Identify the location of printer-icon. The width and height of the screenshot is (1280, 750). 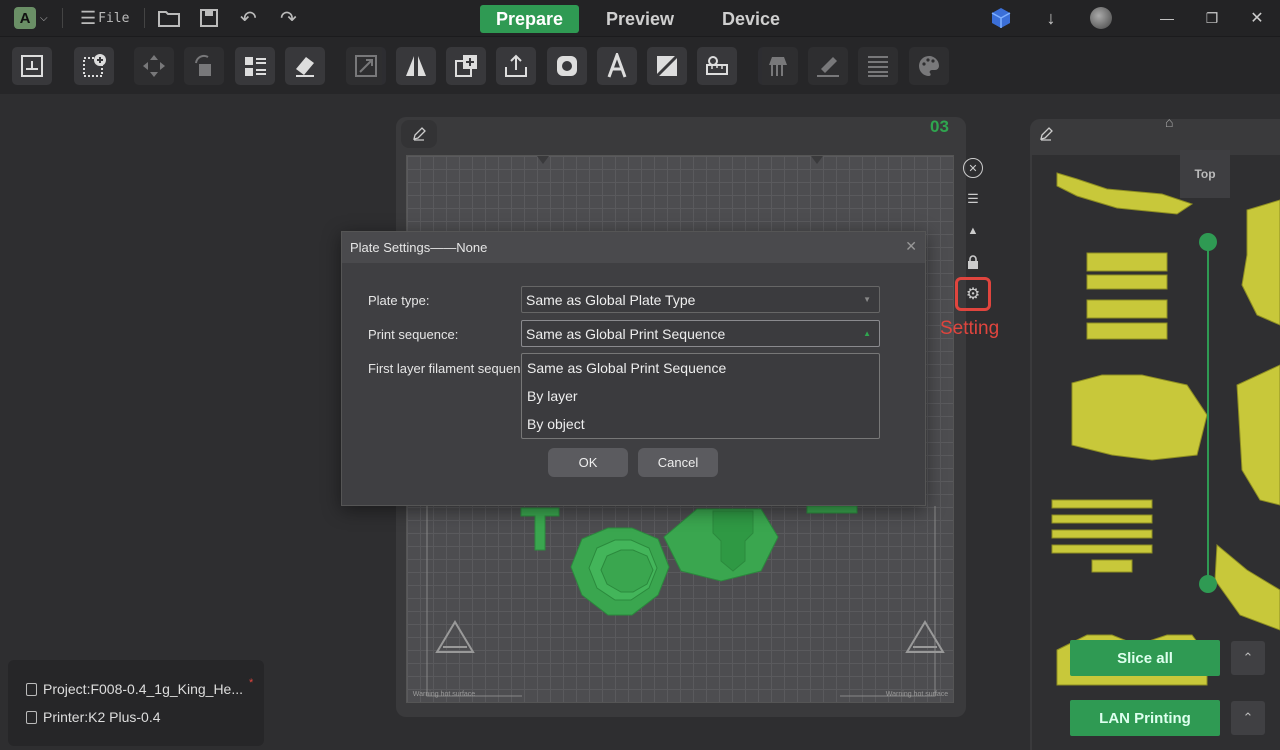
(31, 717).